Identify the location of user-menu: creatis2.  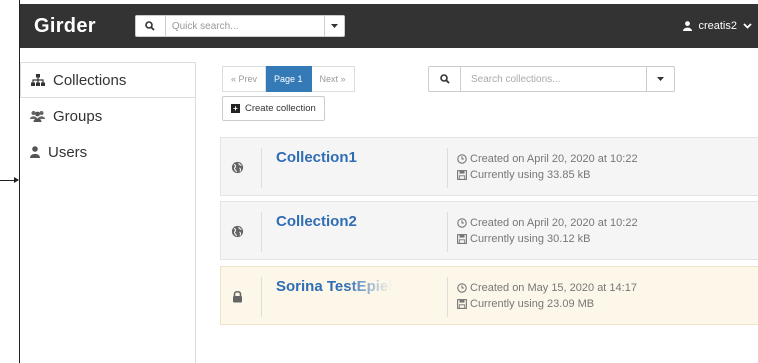
(717, 26).